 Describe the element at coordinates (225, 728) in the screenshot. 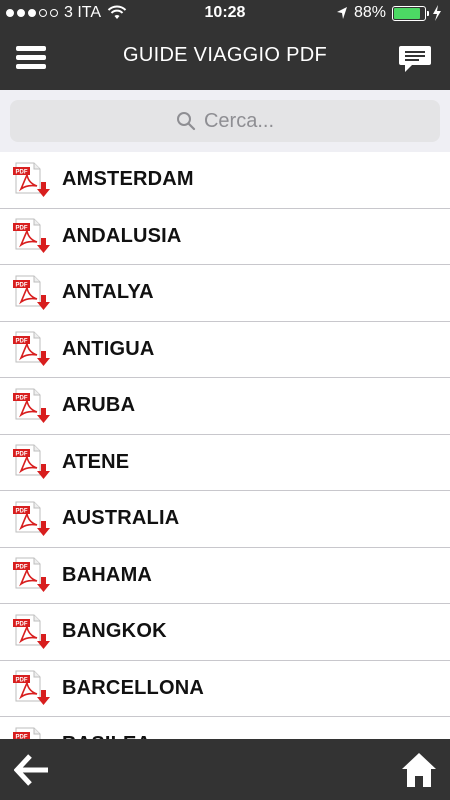

I see `list-item: PDF BASILEA` at that location.